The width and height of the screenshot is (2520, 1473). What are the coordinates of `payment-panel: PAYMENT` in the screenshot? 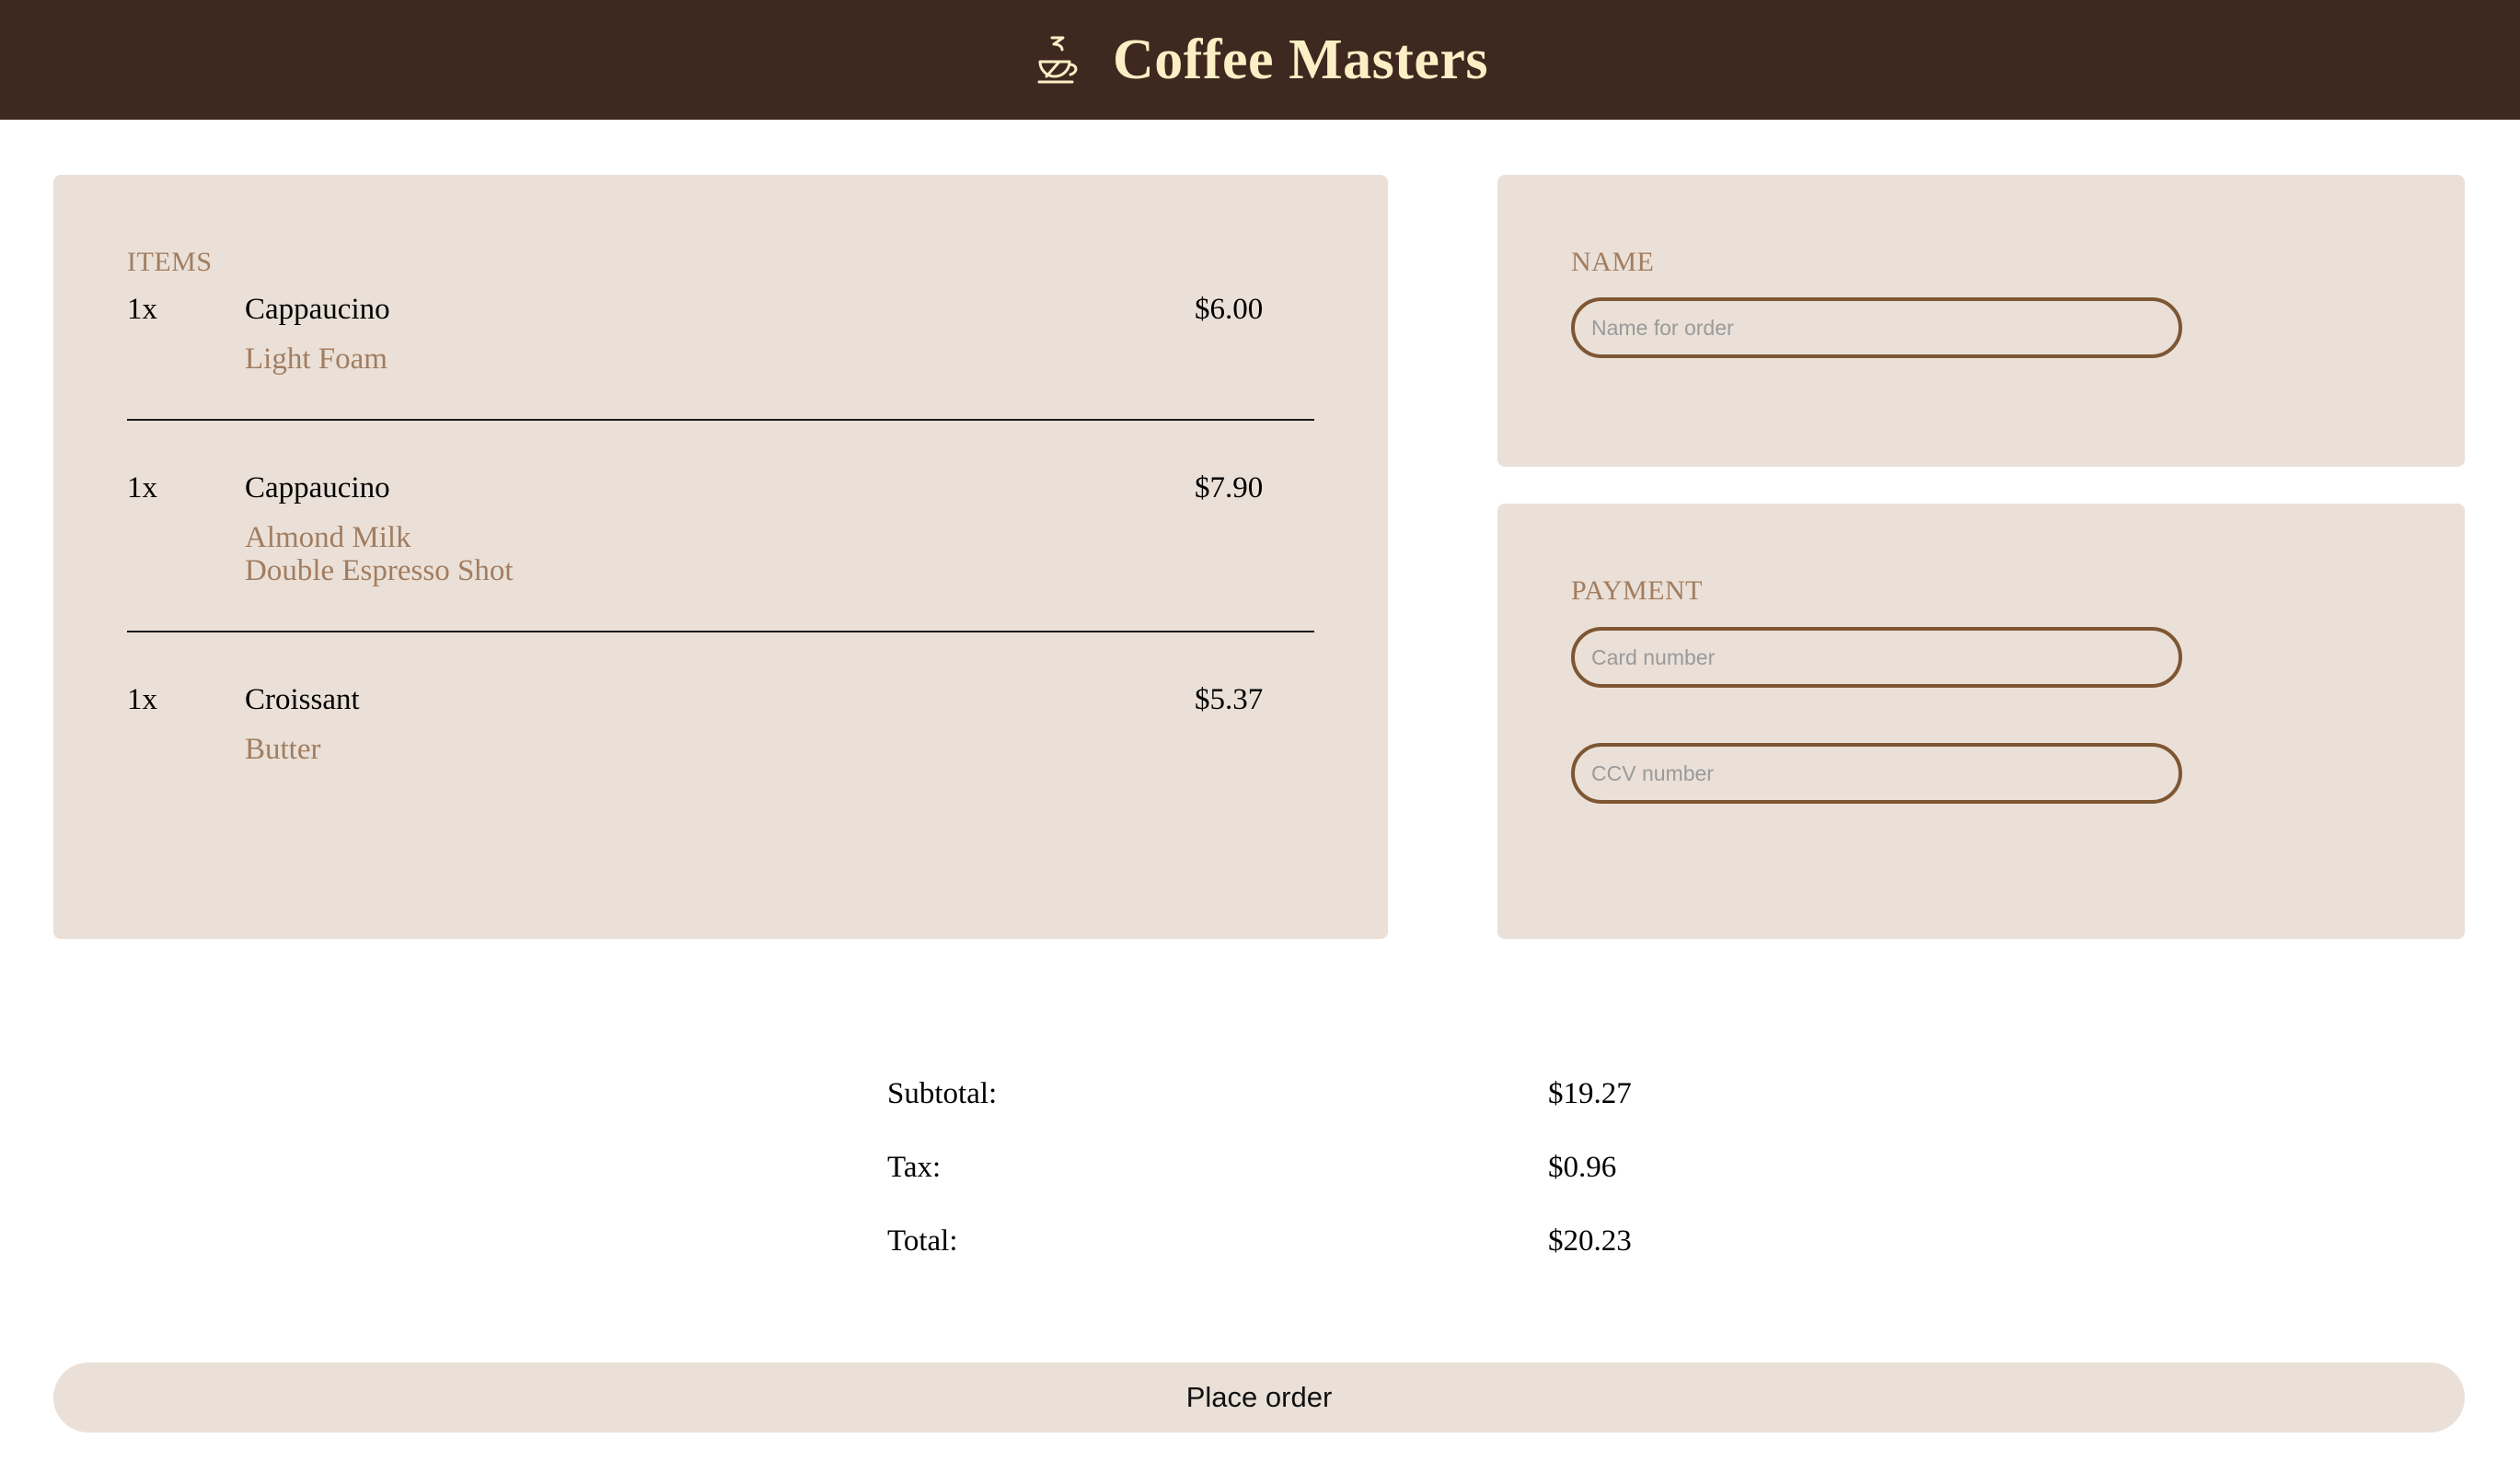 It's located at (1981, 721).